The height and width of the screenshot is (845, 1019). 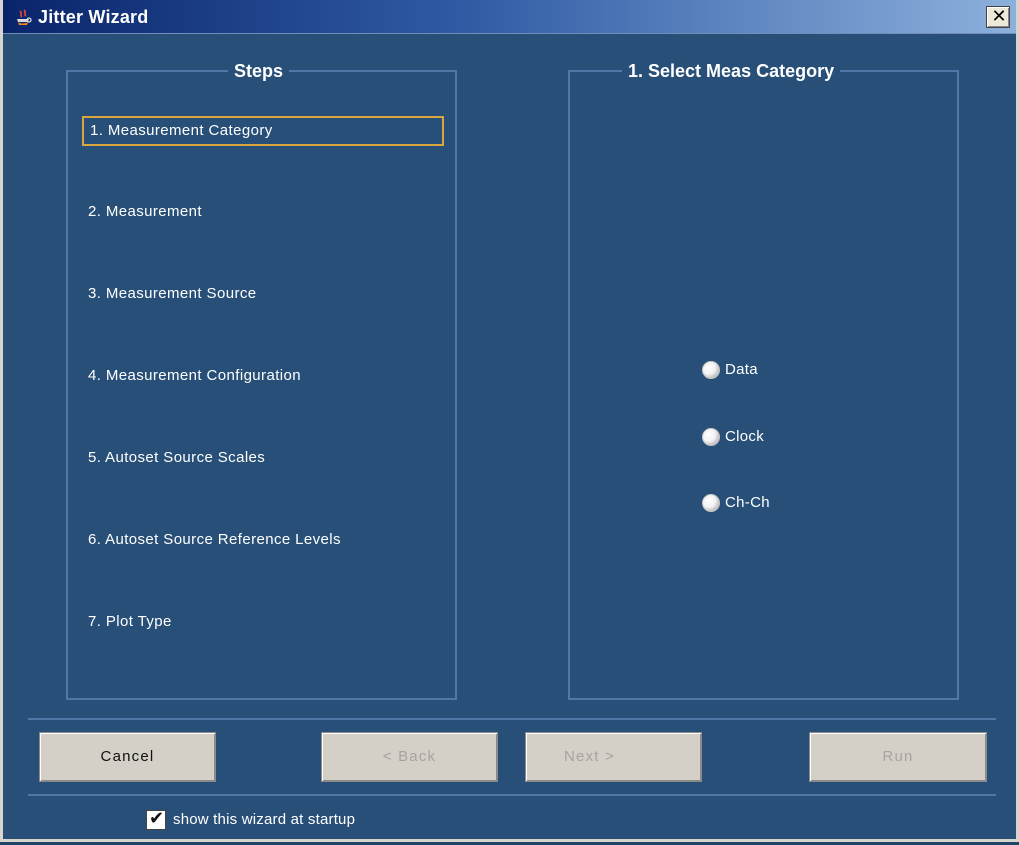 What do you see at coordinates (261, 623) in the screenshot?
I see `step-plot-type: 7. Plot Type` at bounding box center [261, 623].